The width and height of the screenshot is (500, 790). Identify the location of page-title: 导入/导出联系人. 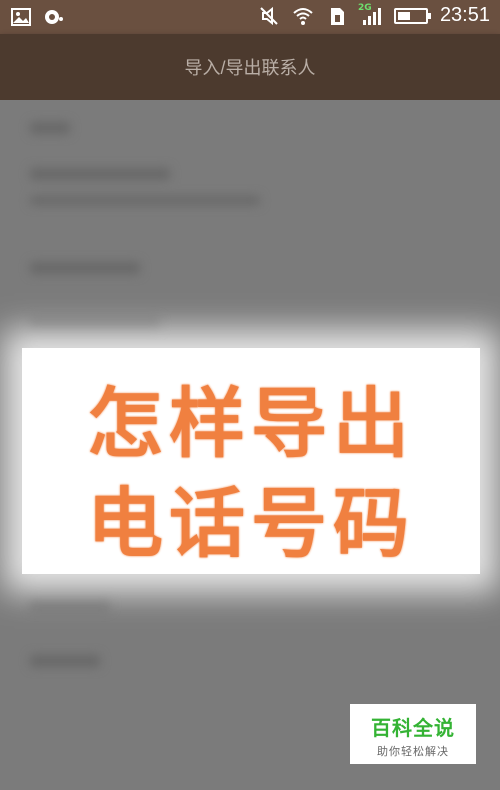
(250, 68).